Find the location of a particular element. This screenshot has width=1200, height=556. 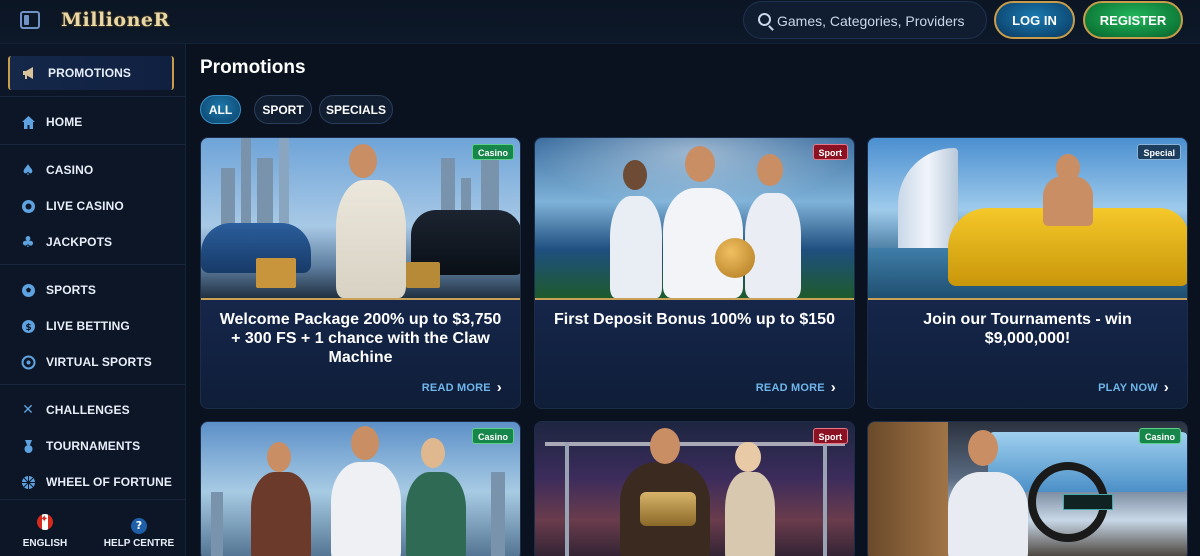

register-button: REGISTER is located at coordinates (1133, 20).